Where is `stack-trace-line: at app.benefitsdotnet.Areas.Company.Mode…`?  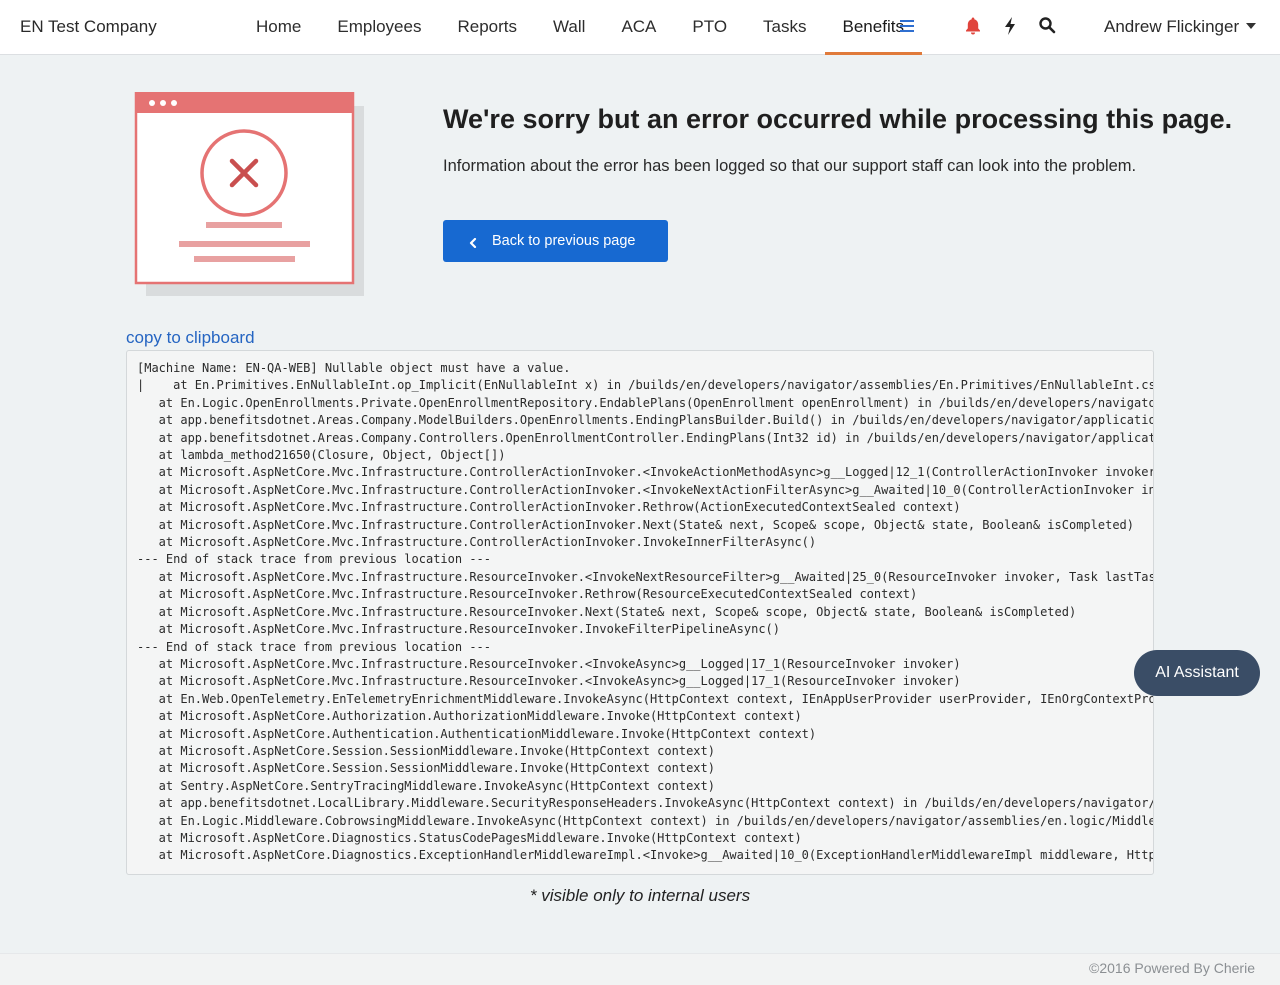 stack-trace-line: at app.benefitsdotnet.Areas.Company.Mode… is located at coordinates (645, 420).